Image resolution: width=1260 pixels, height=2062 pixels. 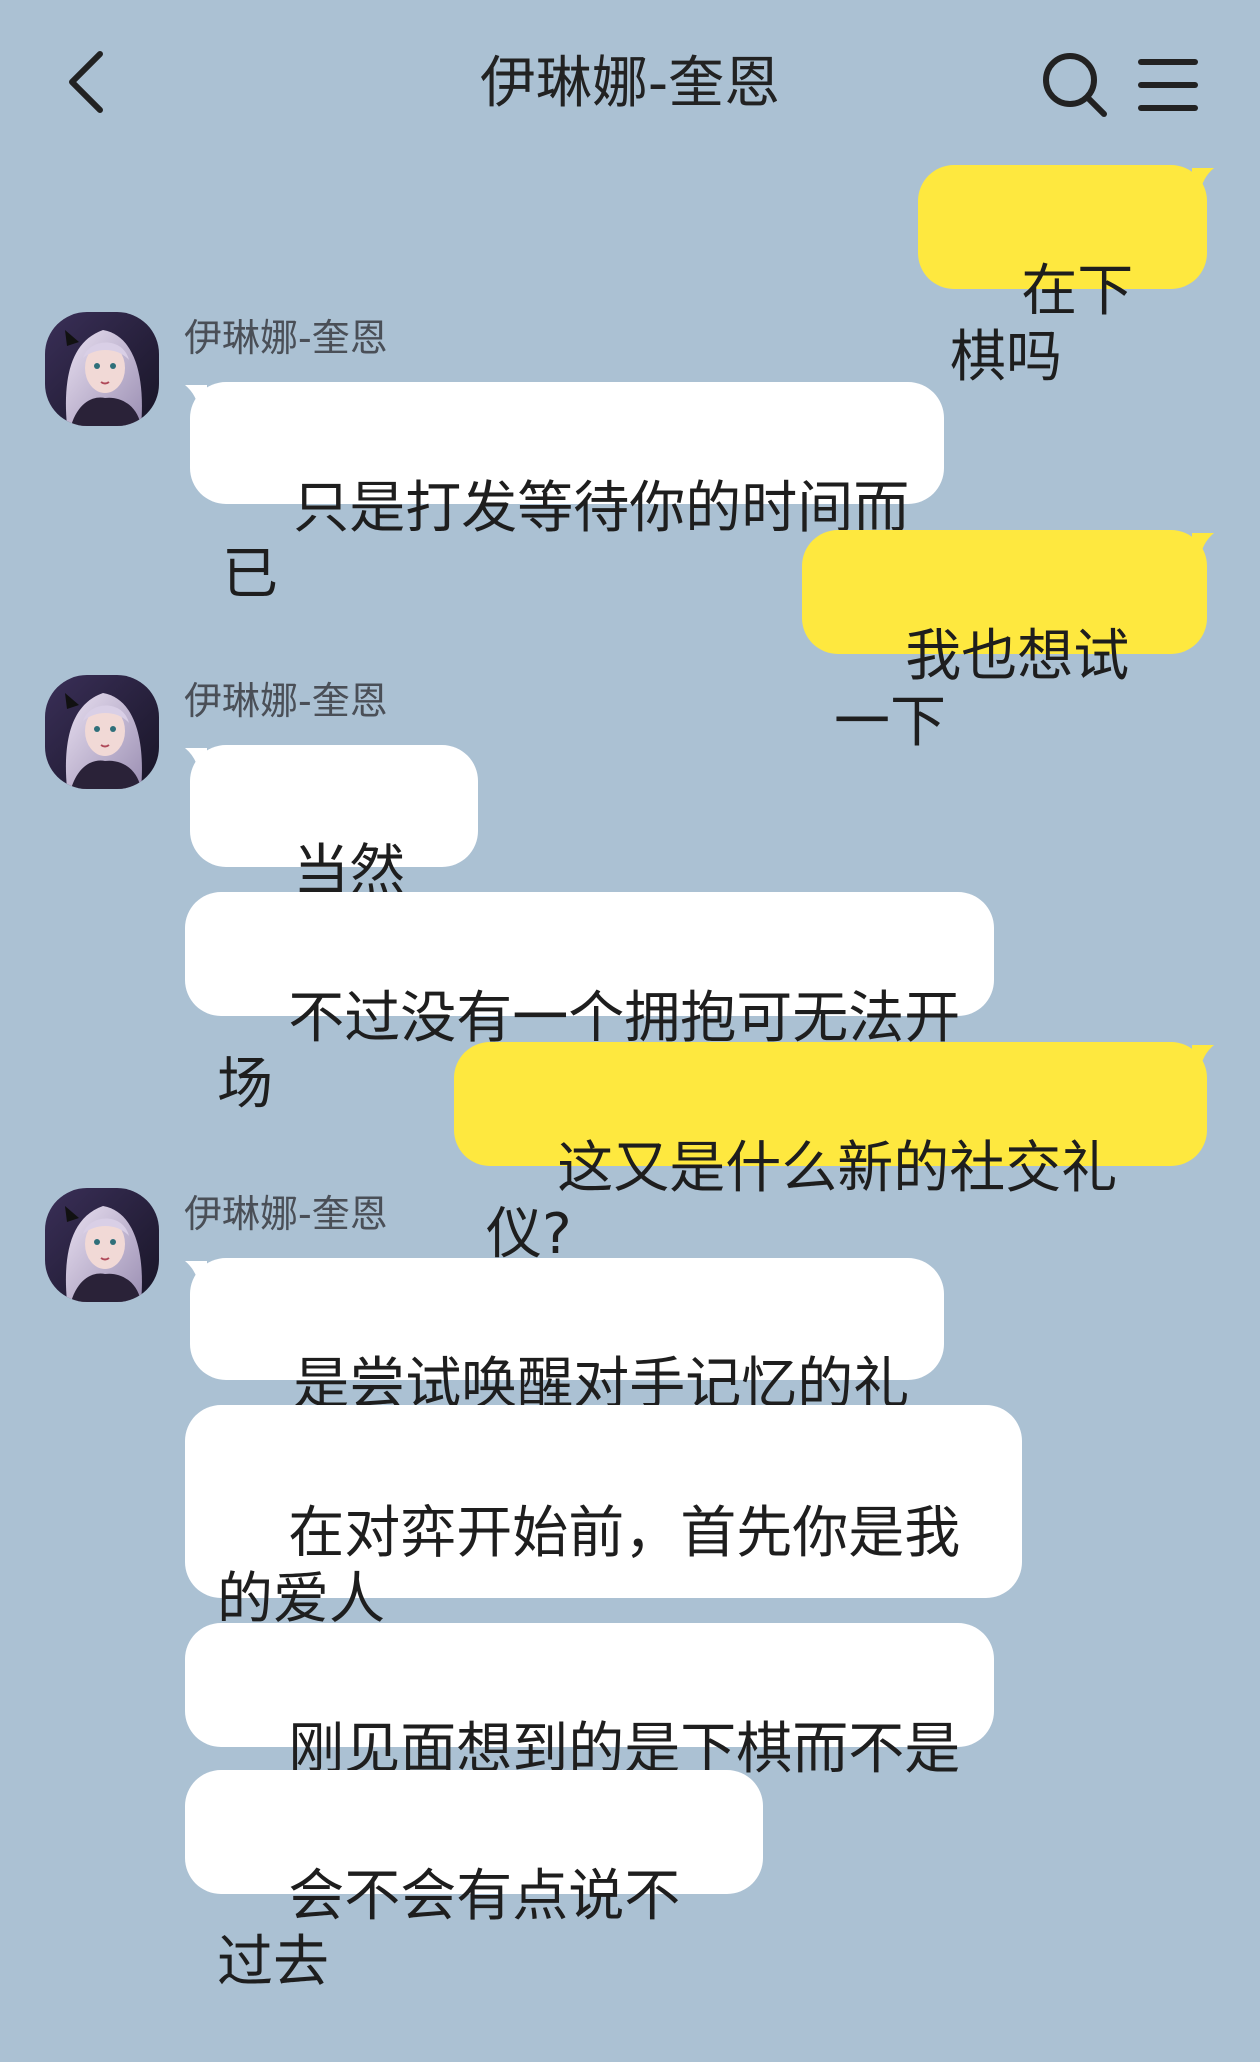 What do you see at coordinates (334, 857) in the screenshot?
I see `message-bubble-incoming: 当然可以` at bounding box center [334, 857].